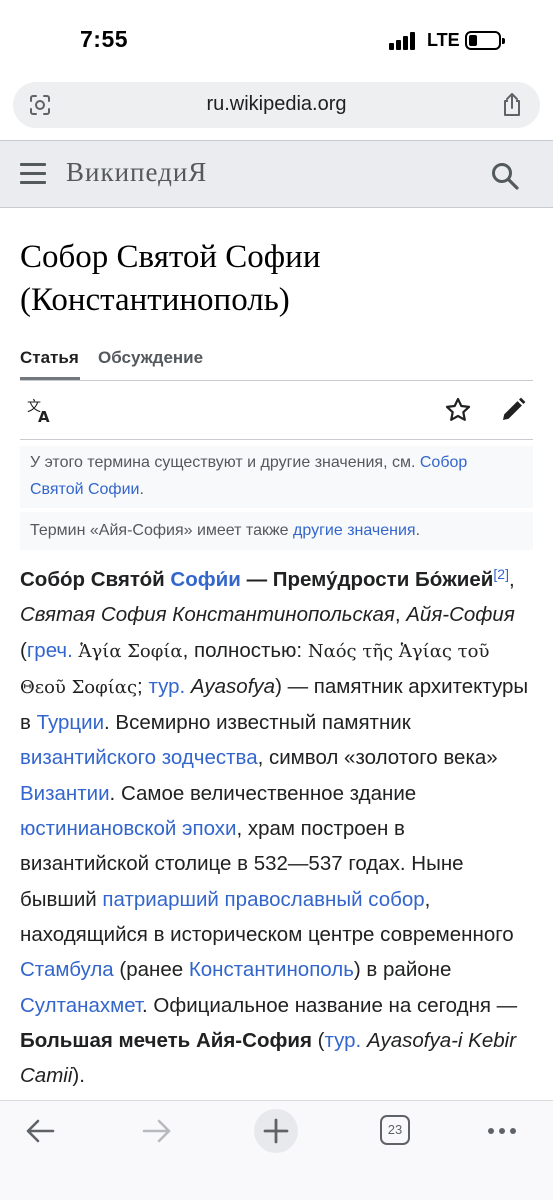 This screenshot has height=1200, width=553. What do you see at coordinates (245, 650) in the screenshot?
I see `text: , полностью:` at bounding box center [245, 650].